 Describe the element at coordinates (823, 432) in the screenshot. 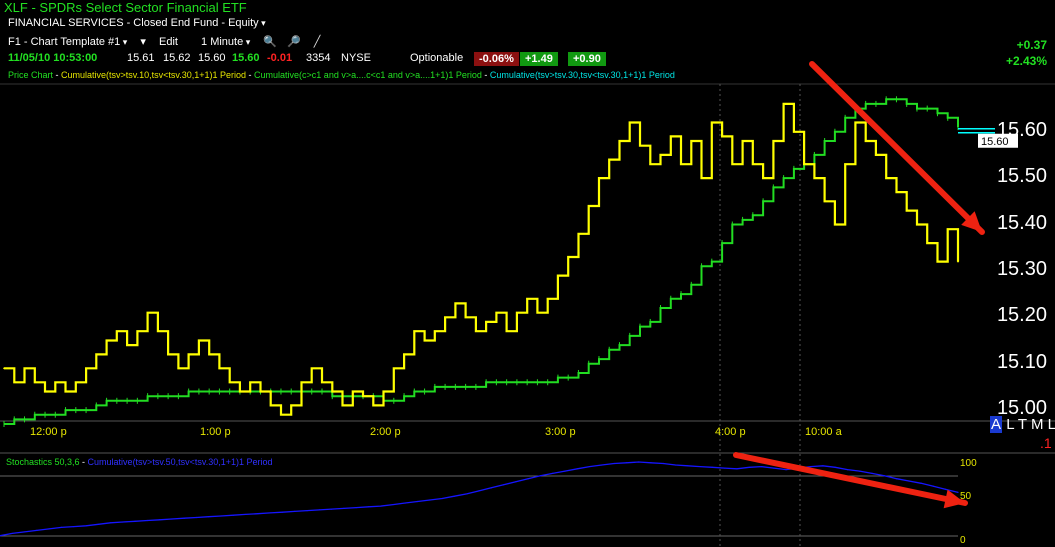

I see `time-tick-label: 10:00 a` at that location.